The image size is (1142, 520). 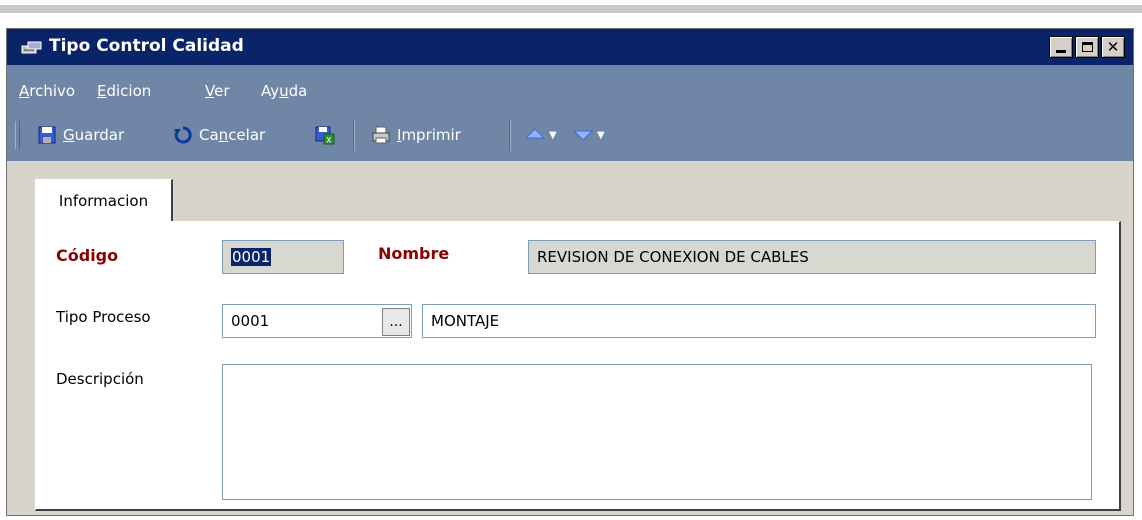 I want to click on maximize-button, so click(x=1087, y=47).